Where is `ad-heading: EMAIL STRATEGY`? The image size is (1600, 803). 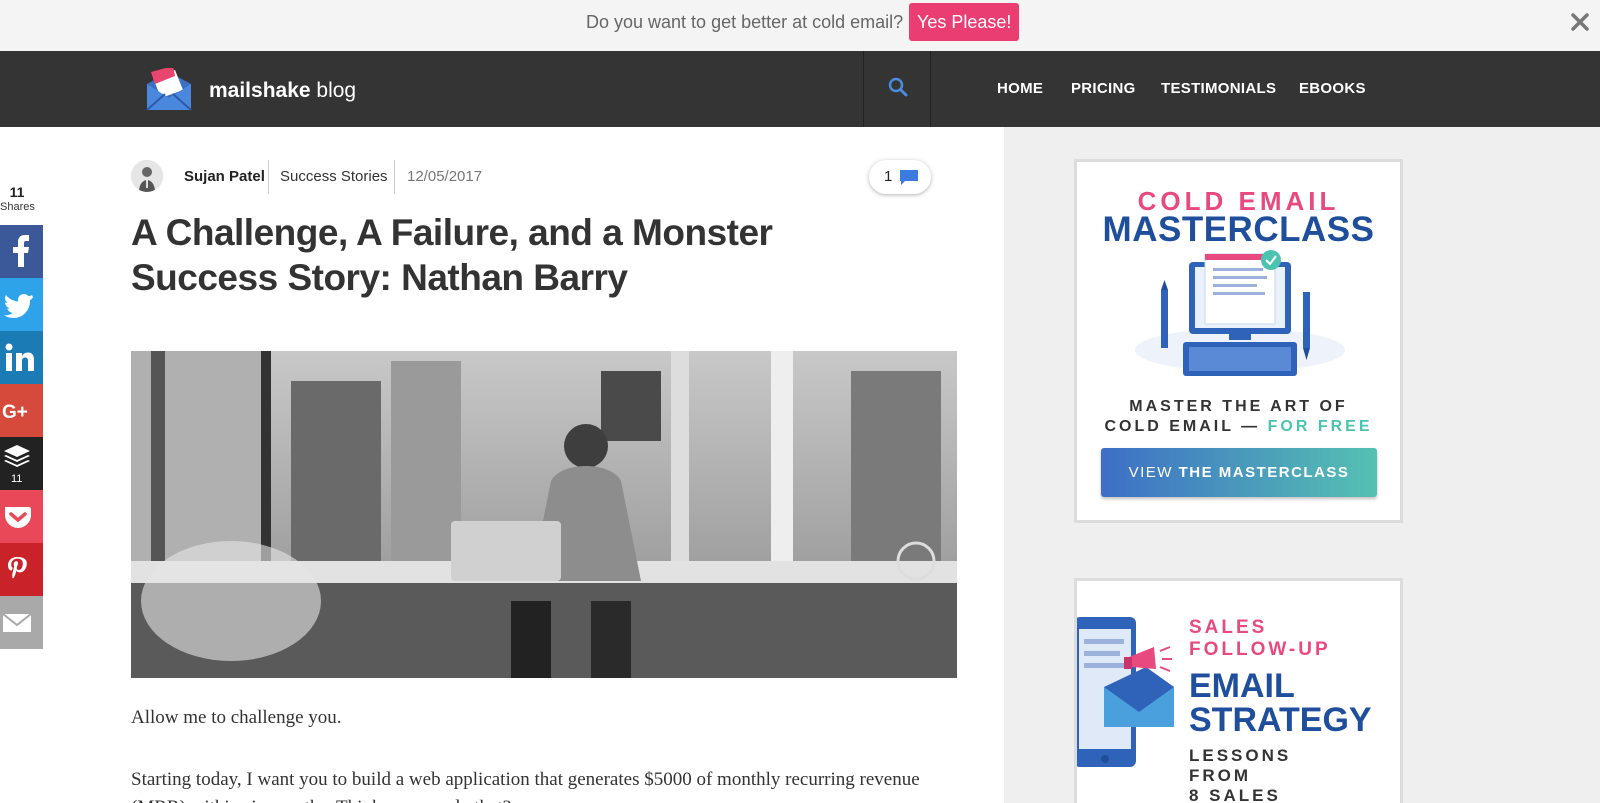
ad-heading: EMAIL STRATEGY is located at coordinates (1280, 703).